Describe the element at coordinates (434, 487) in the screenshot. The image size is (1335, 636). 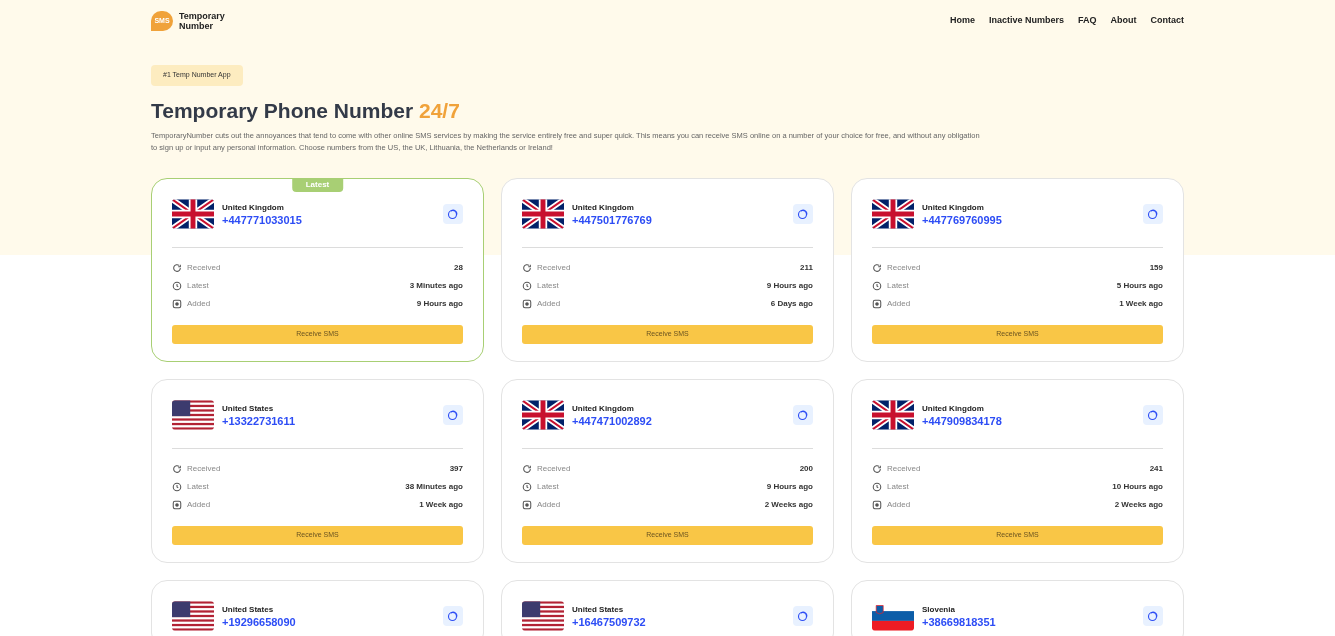
I see `stat-value: 38 Minutes ago` at that location.